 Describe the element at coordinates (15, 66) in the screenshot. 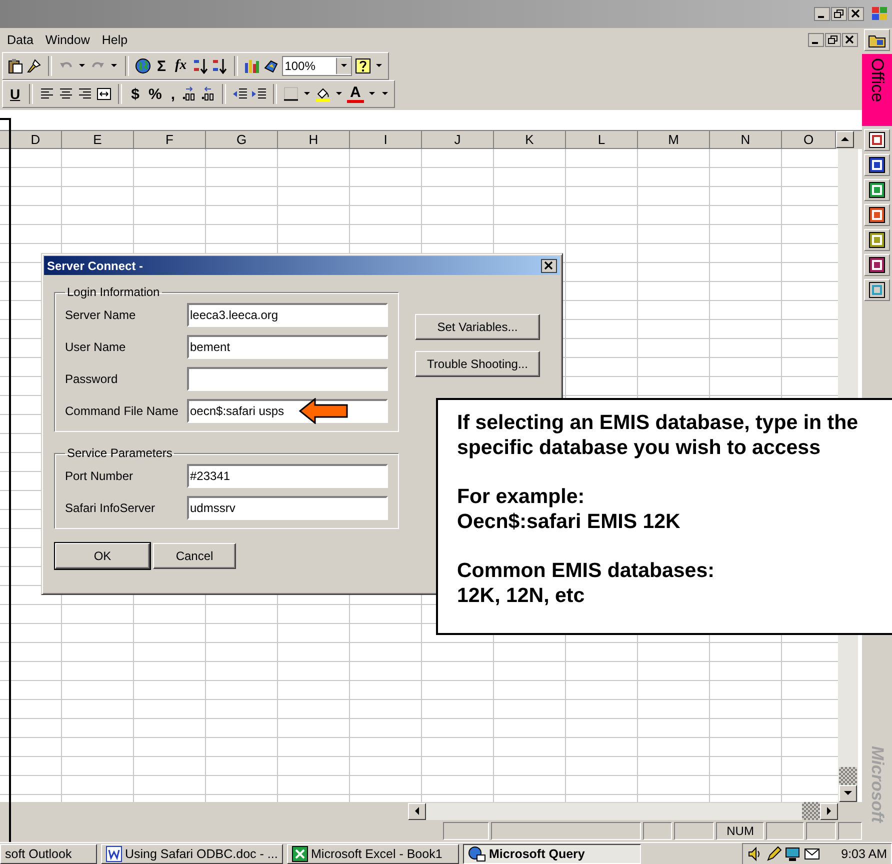

I see `paste-icon` at that location.